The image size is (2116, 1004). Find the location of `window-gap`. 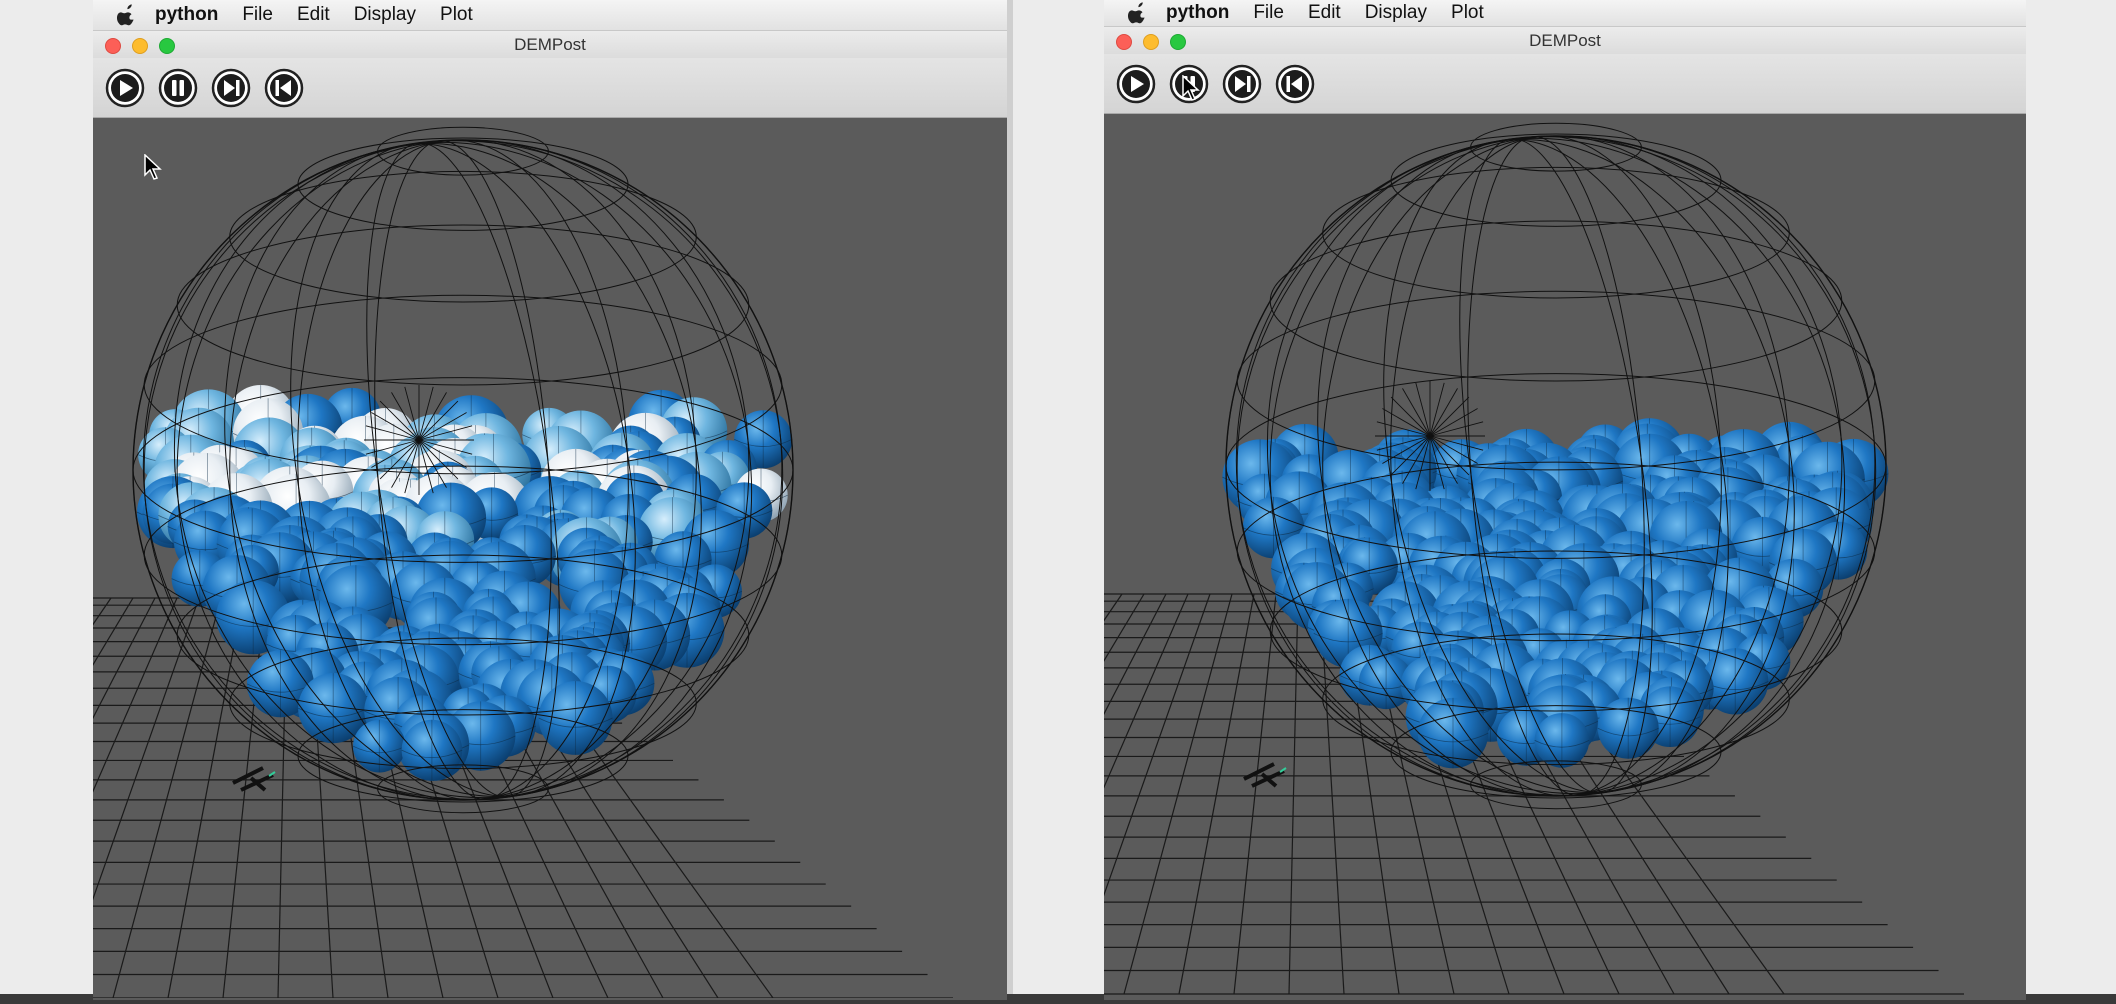

window-gap is located at coordinates (1010, 502).